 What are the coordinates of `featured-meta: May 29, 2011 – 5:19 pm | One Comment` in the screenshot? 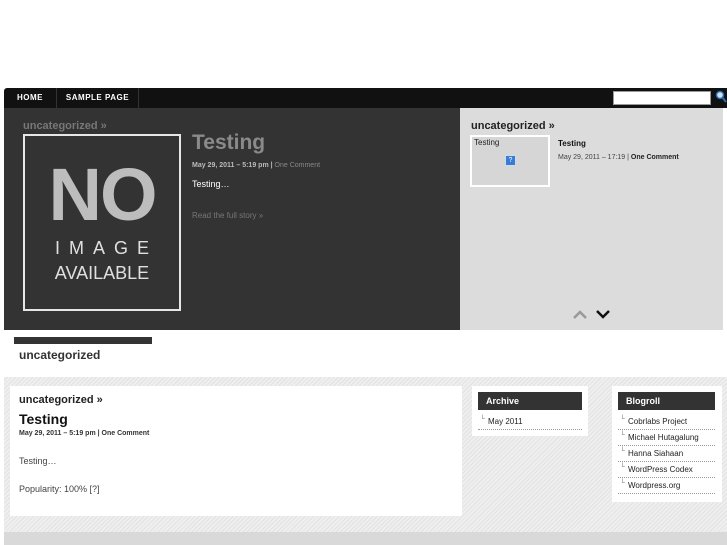 It's located at (256, 165).